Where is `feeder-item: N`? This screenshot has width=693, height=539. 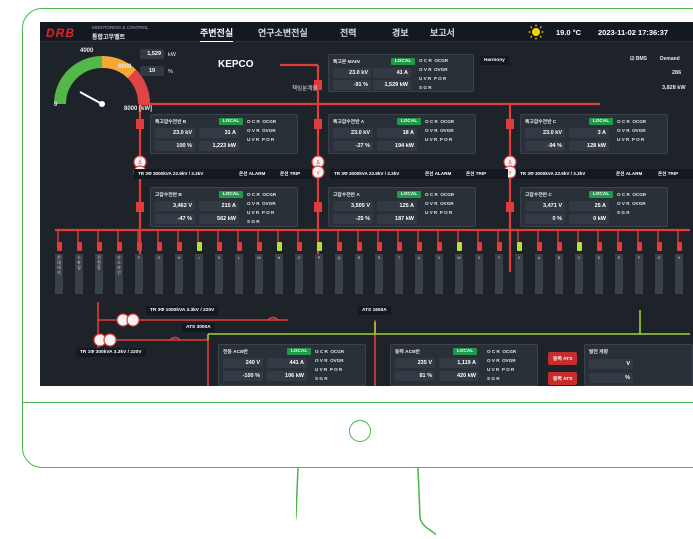
feeder-item: N is located at coordinates (279, 268).